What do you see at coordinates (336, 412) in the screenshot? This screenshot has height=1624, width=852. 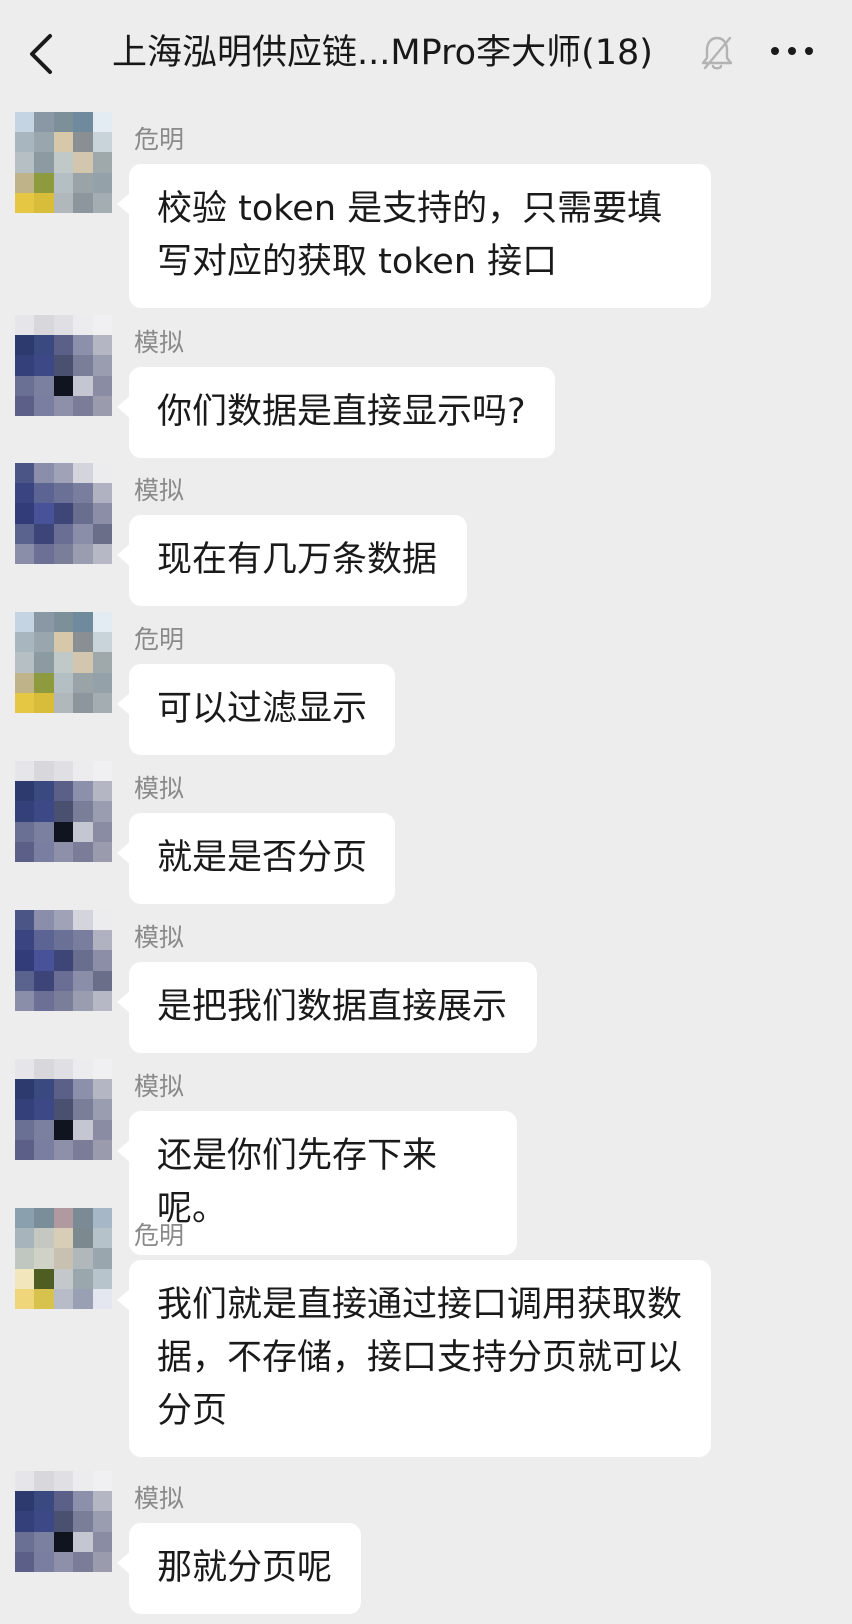 I see `message-bubble: 你们数据是直接显示吗?` at bounding box center [336, 412].